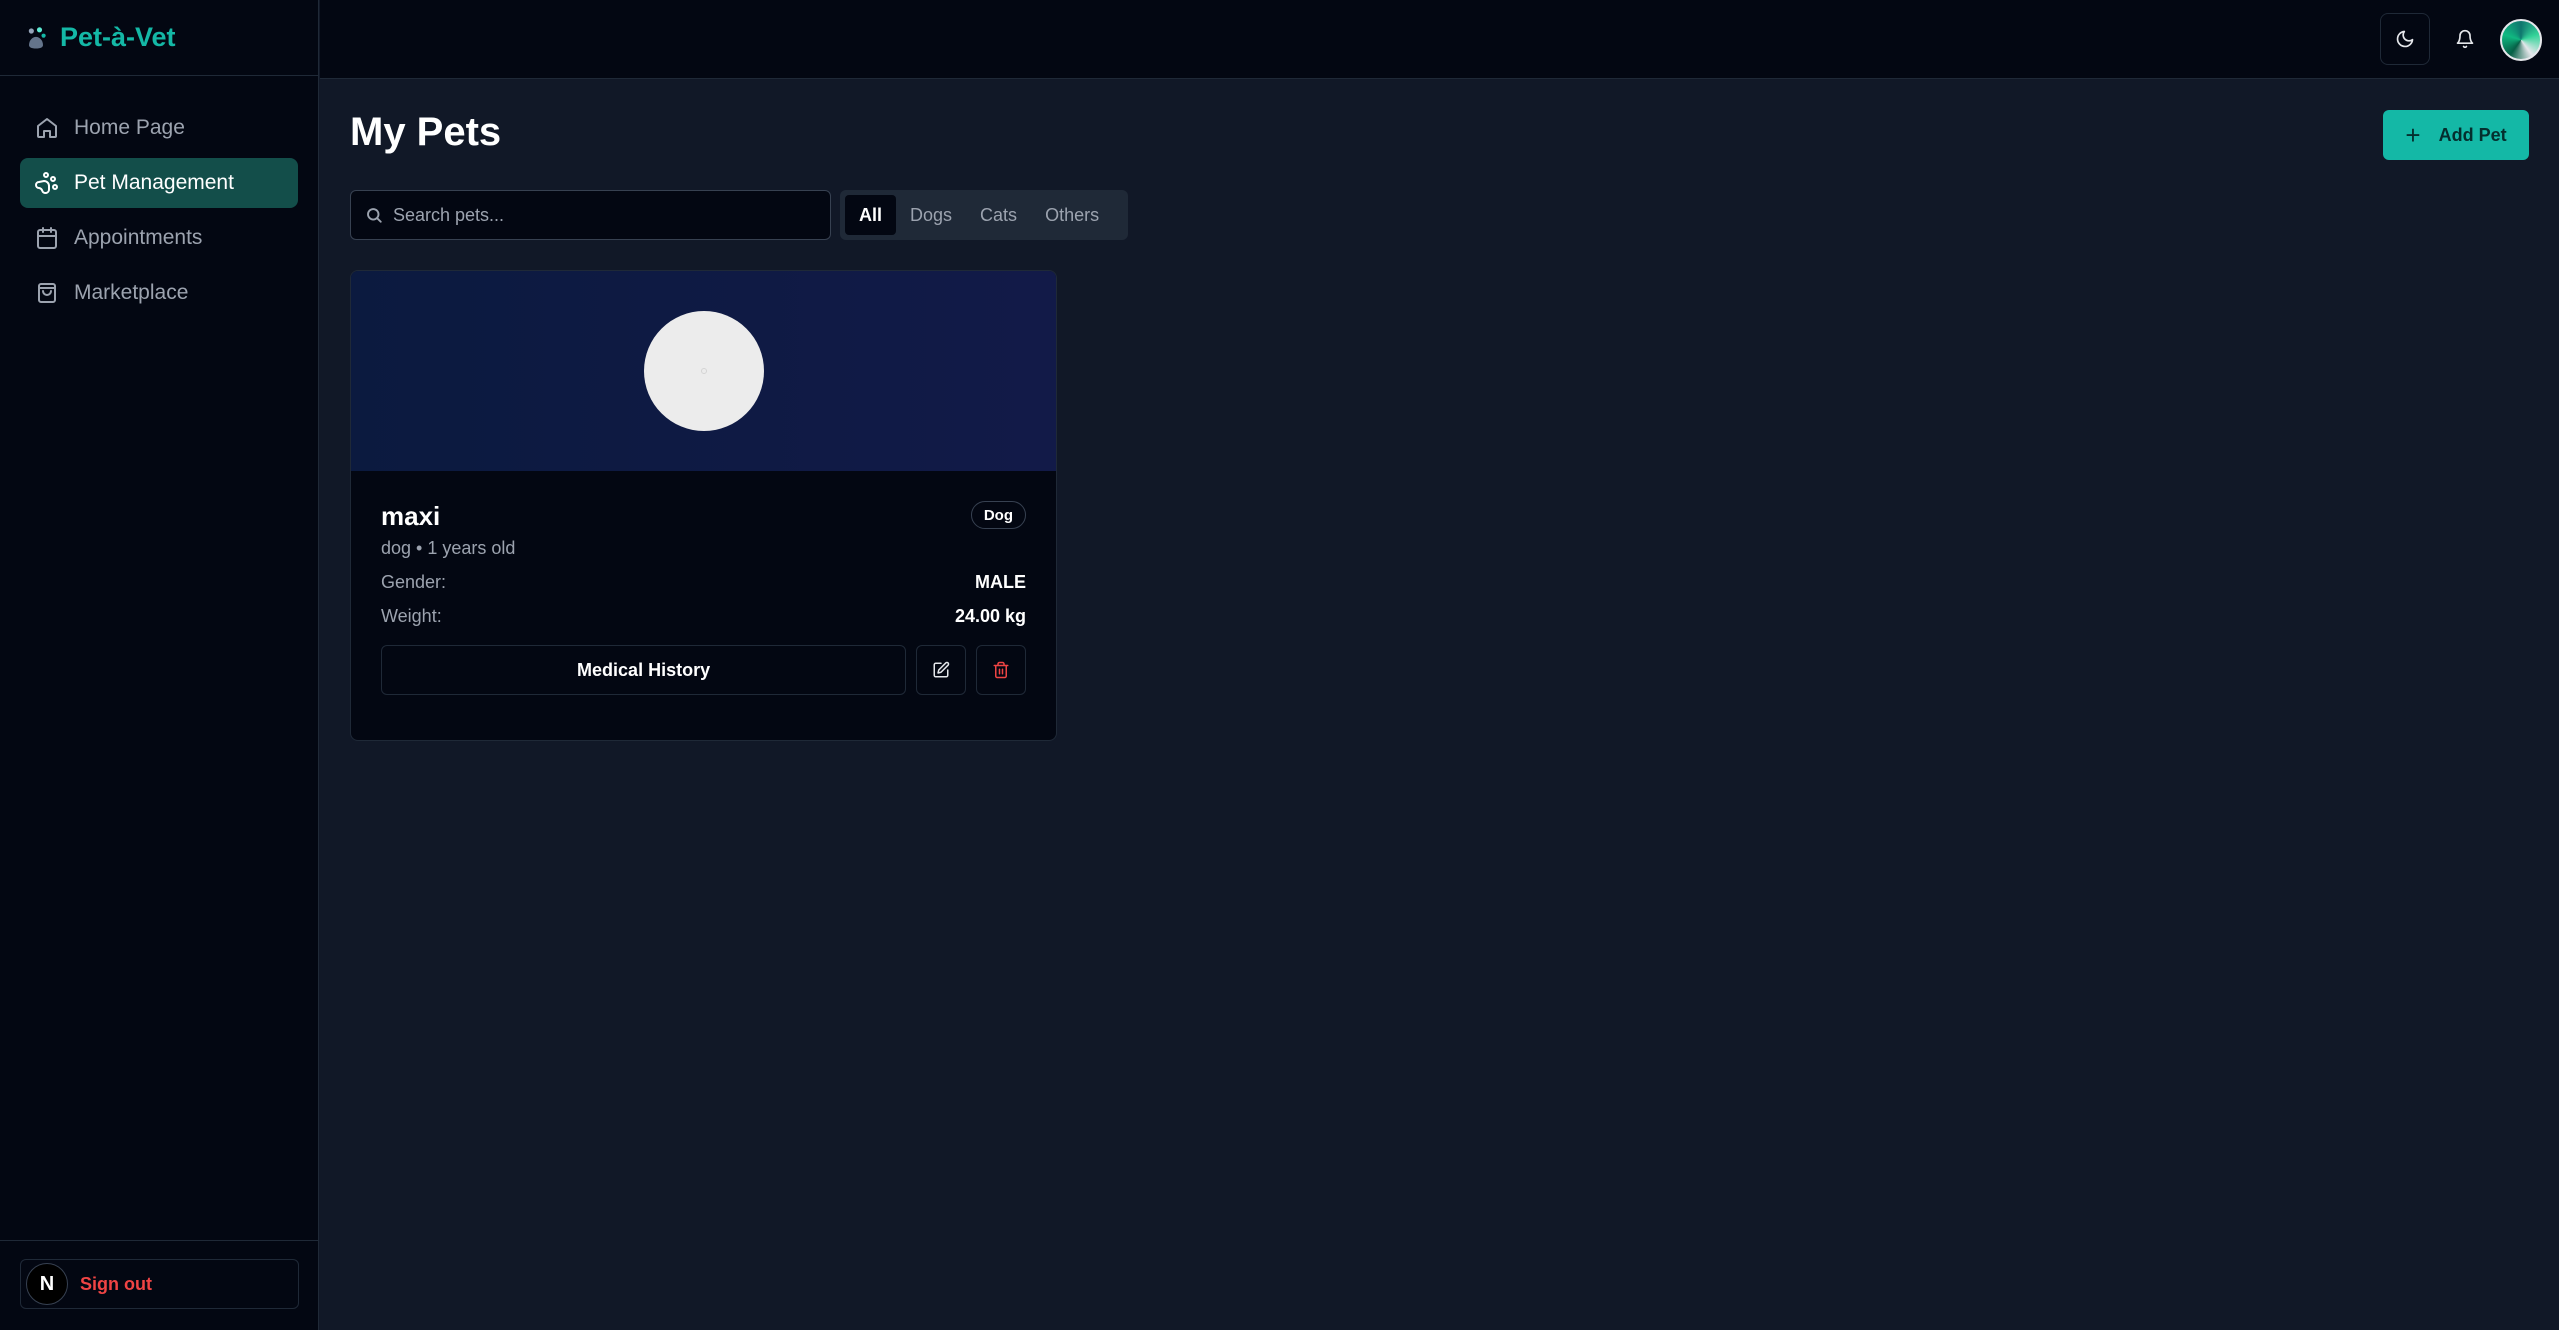  Describe the element at coordinates (998, 515) in the screenshot. I see `pet-type-badge: Dog` at that location.